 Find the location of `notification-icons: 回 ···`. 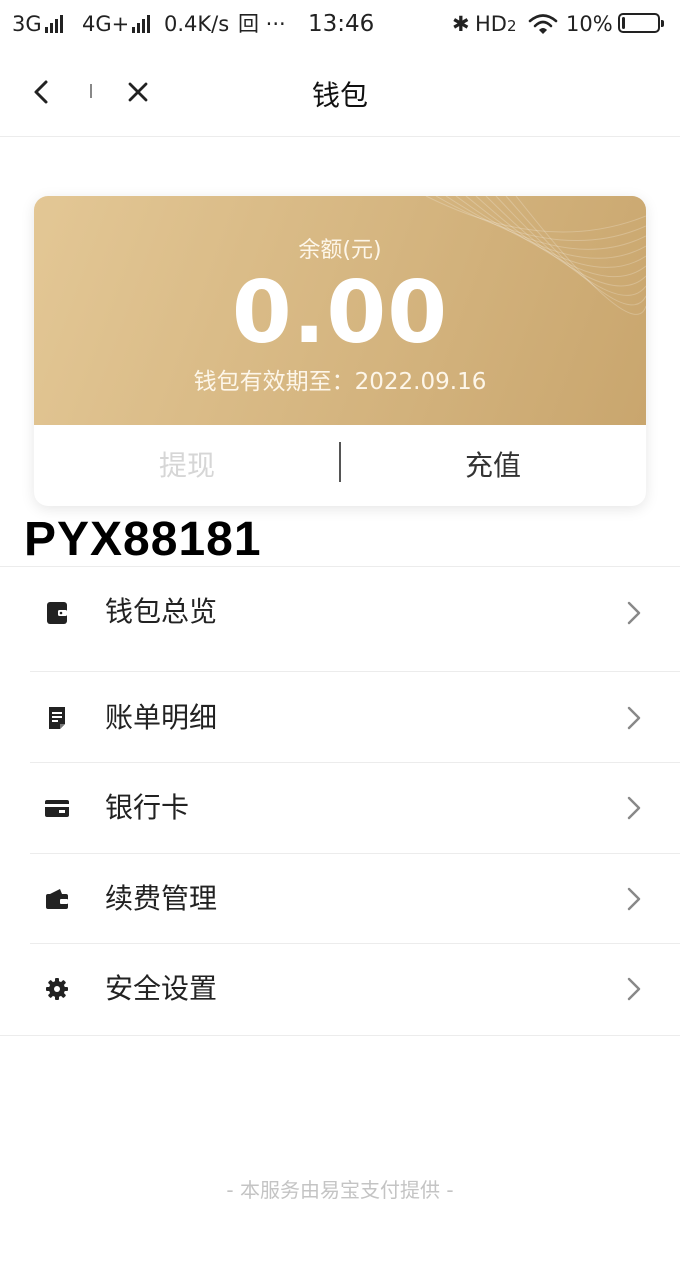

notification-icons: 回 ··· is located at coordinates (262, 24).